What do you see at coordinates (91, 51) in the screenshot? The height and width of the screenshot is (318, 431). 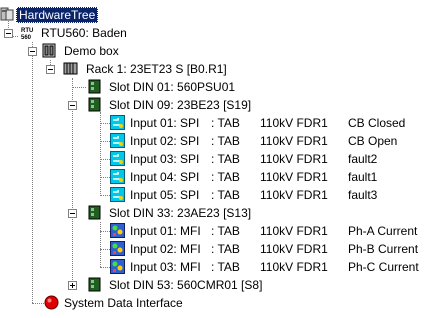 I see `tree-node-label: Demo box` at bounding box center [91, 51].